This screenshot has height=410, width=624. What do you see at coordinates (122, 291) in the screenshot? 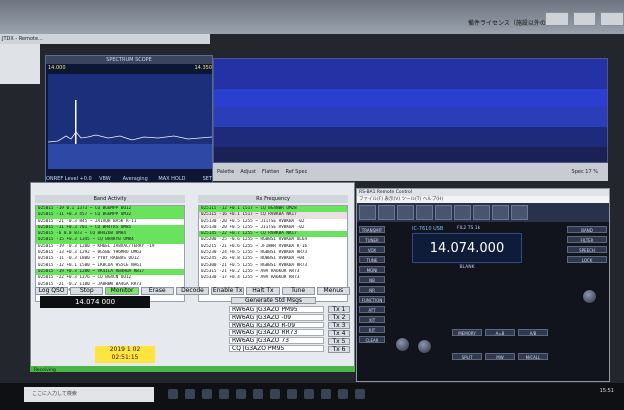
I see `monitor-button: Monitor` at bounding box center [122, 291].